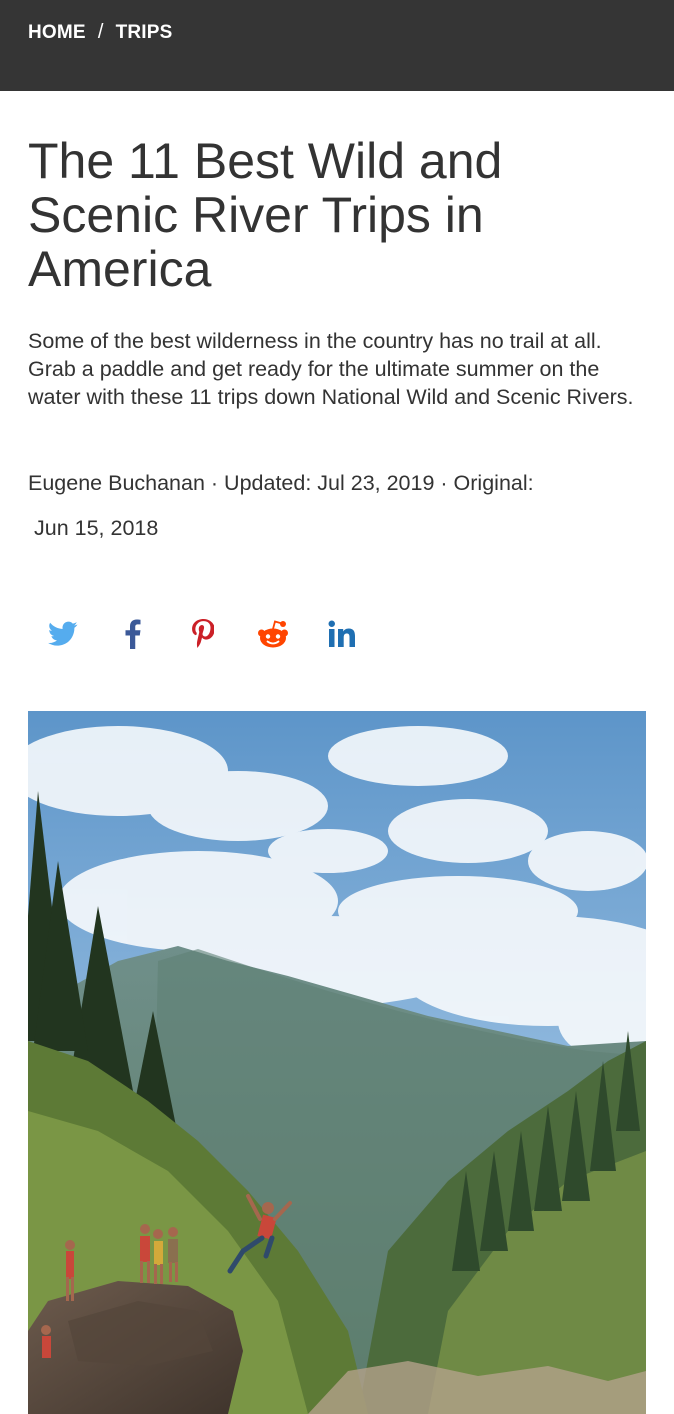 This screenshot has width=674, height=1414. Describe the element at coordinates (376, 483) in the screenshot. I see `updated-date: Jul 23, 2019` at that location.